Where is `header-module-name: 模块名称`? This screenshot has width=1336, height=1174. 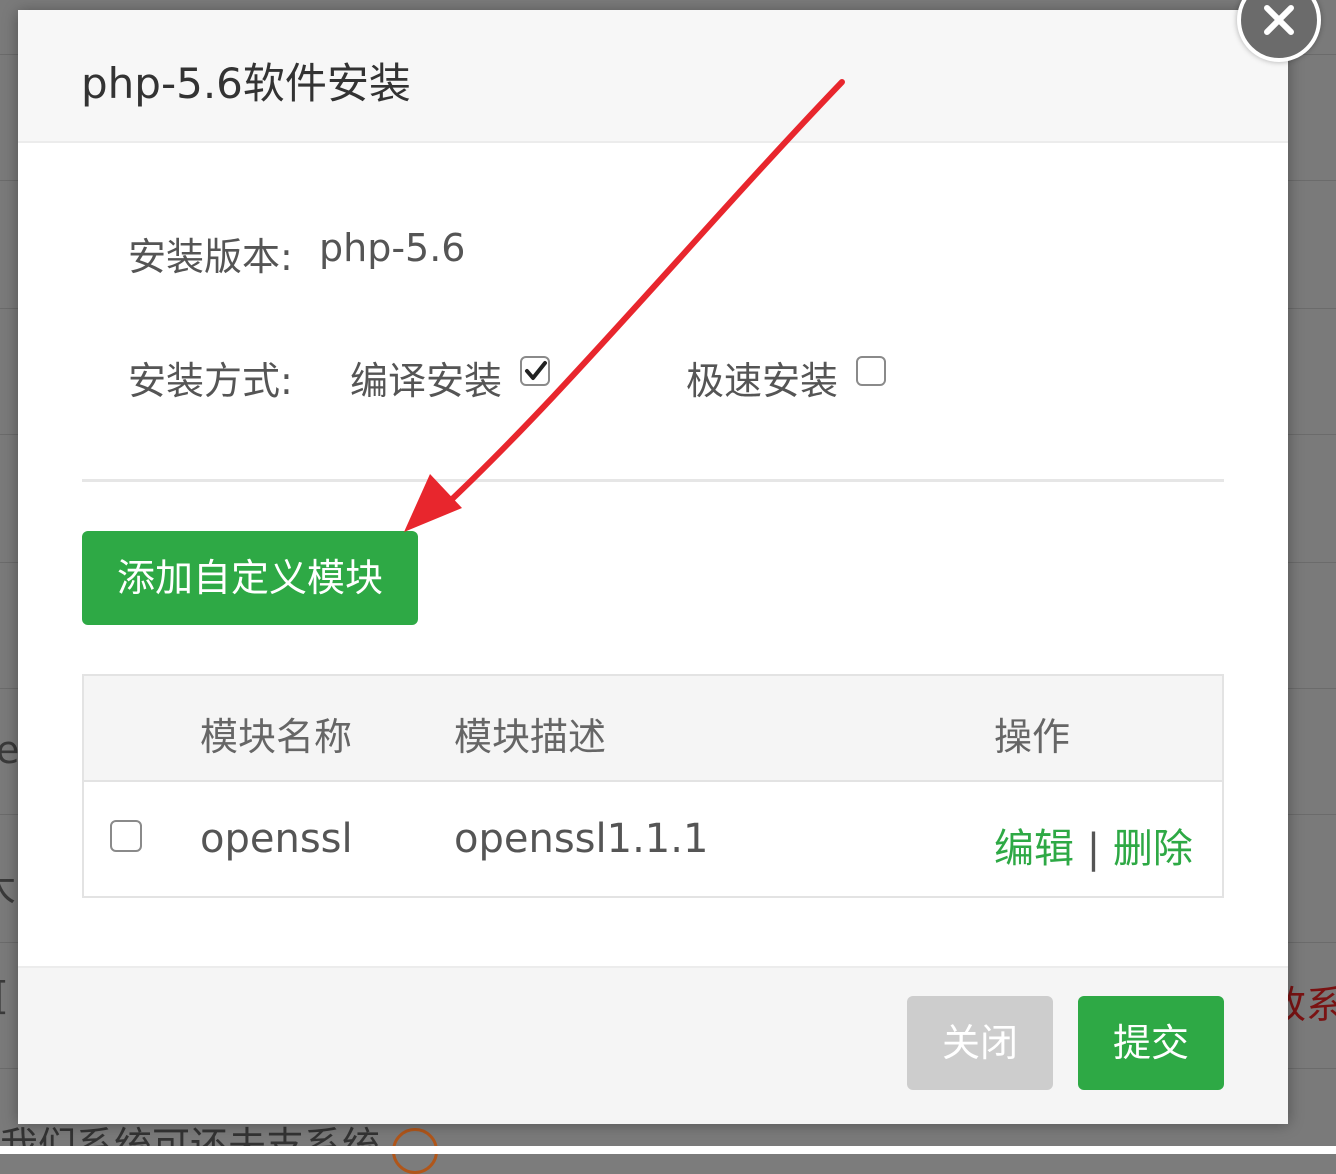
header-module-name: 模块名称 is located at coordinates (276, 737).